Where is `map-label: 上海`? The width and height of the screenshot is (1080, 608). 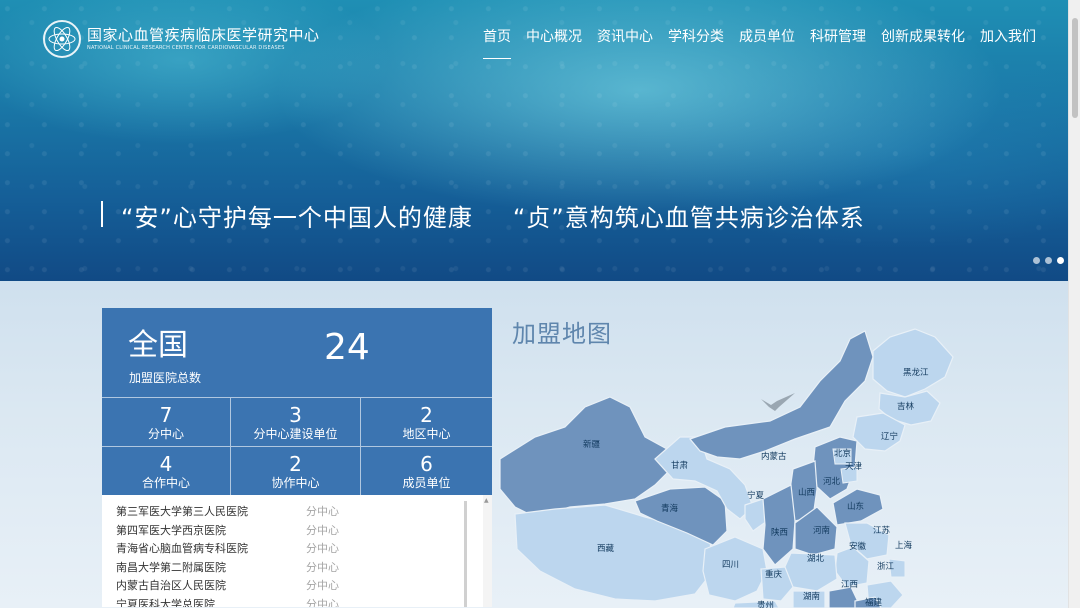
map-label: 上海 is located at coordinates (904, 545).